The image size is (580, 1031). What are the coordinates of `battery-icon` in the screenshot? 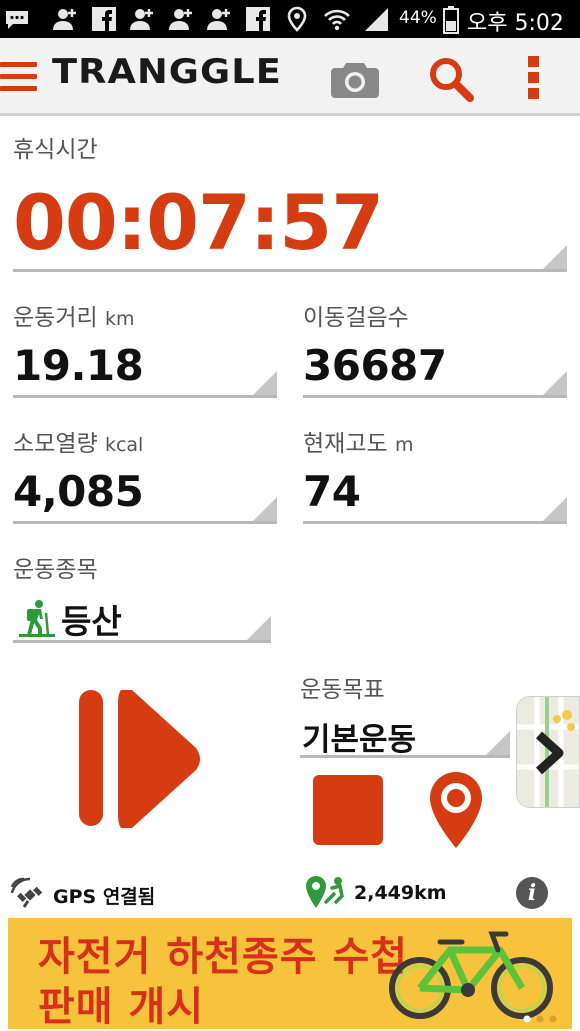 It's located at (451, 20).